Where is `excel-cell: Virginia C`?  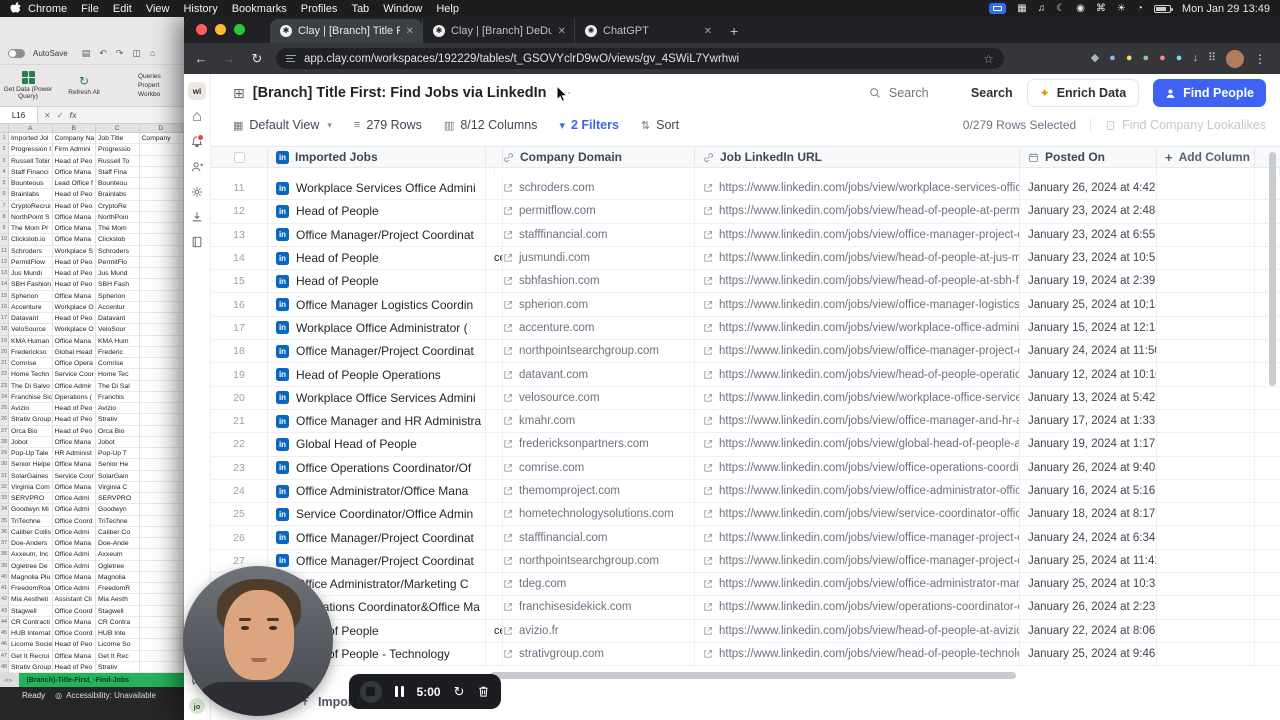 excel-cell: Virginia C is located at coordinates (118, 487).